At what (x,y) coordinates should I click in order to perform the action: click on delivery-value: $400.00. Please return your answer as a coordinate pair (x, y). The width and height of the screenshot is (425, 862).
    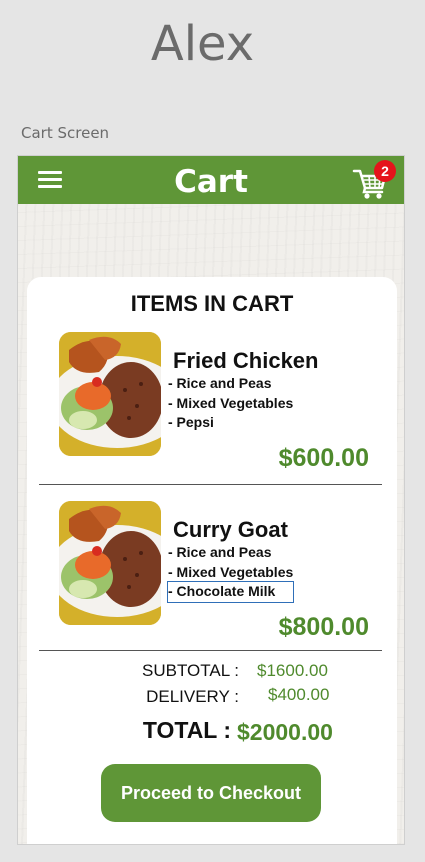
    Looking at the image, I should click on (299, 694).